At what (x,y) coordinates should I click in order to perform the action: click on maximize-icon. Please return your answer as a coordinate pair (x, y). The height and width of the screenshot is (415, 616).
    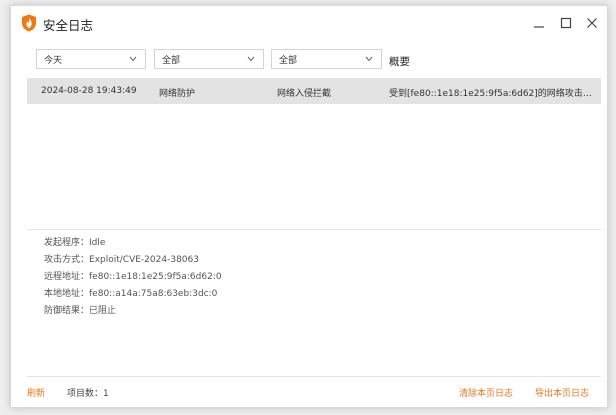
    Looking at the image, I should click on (566, 23).